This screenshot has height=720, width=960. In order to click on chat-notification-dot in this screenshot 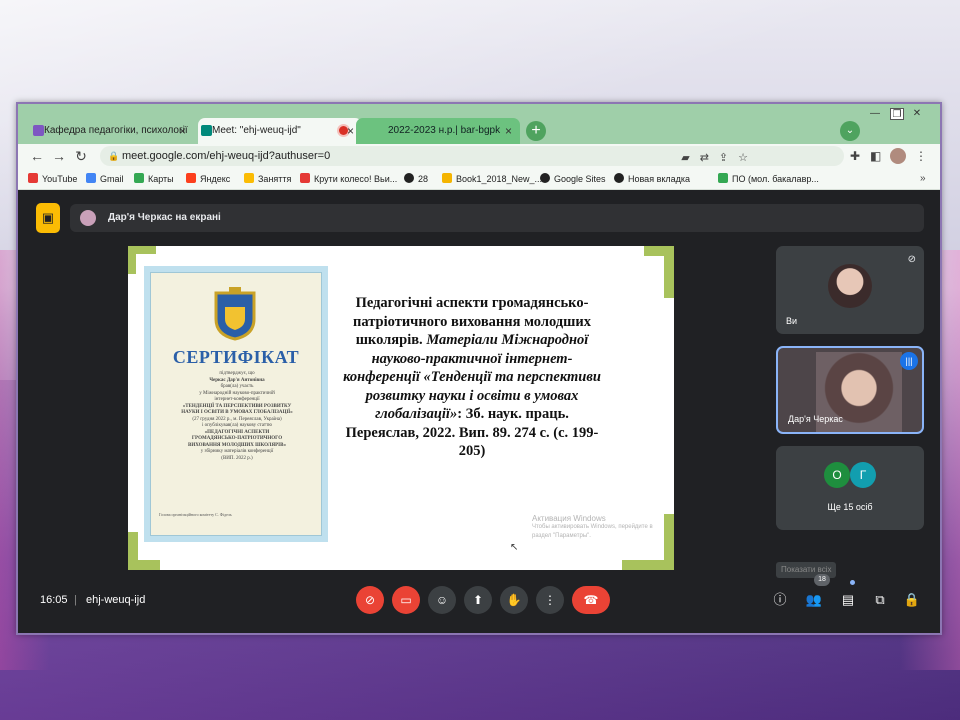, I will do `click(852, 582)`.